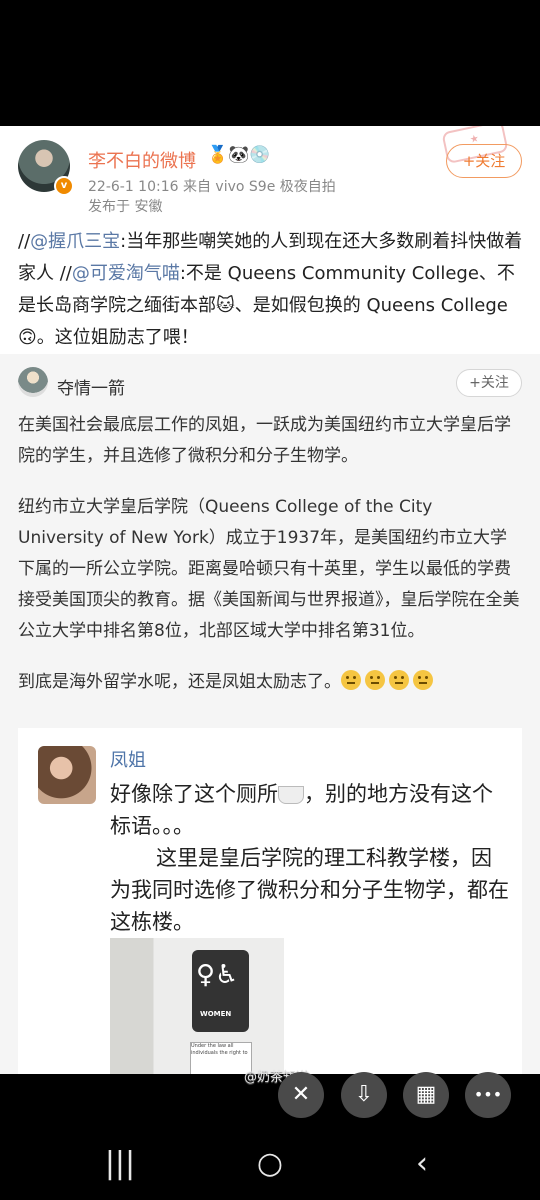 The width and height of the screenshot is (540, 1200). What do you see at coordinates (120, 1164) in the screenshot?
I see `recent-apps-icon: |||` at bounding box center [120, 1164].